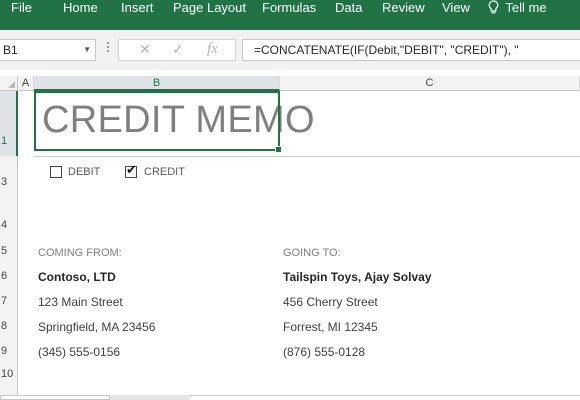  What do you see at coordinates (9, 379) in the screenshot?
I see `row-header-10: 10` at bounding box center [9, 379].